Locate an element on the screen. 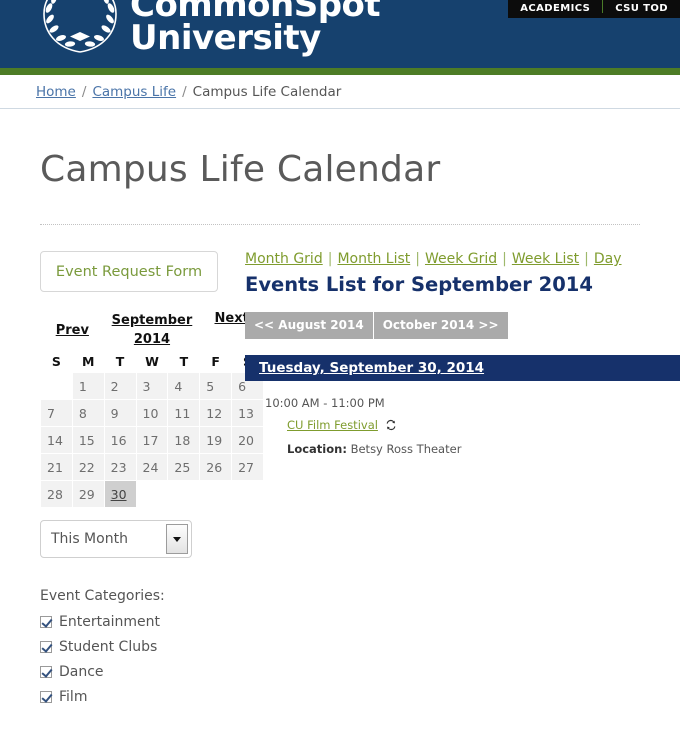 This screenshot has height=739, width=680. cal-cell: 7 is located at coordinates (56, 413).